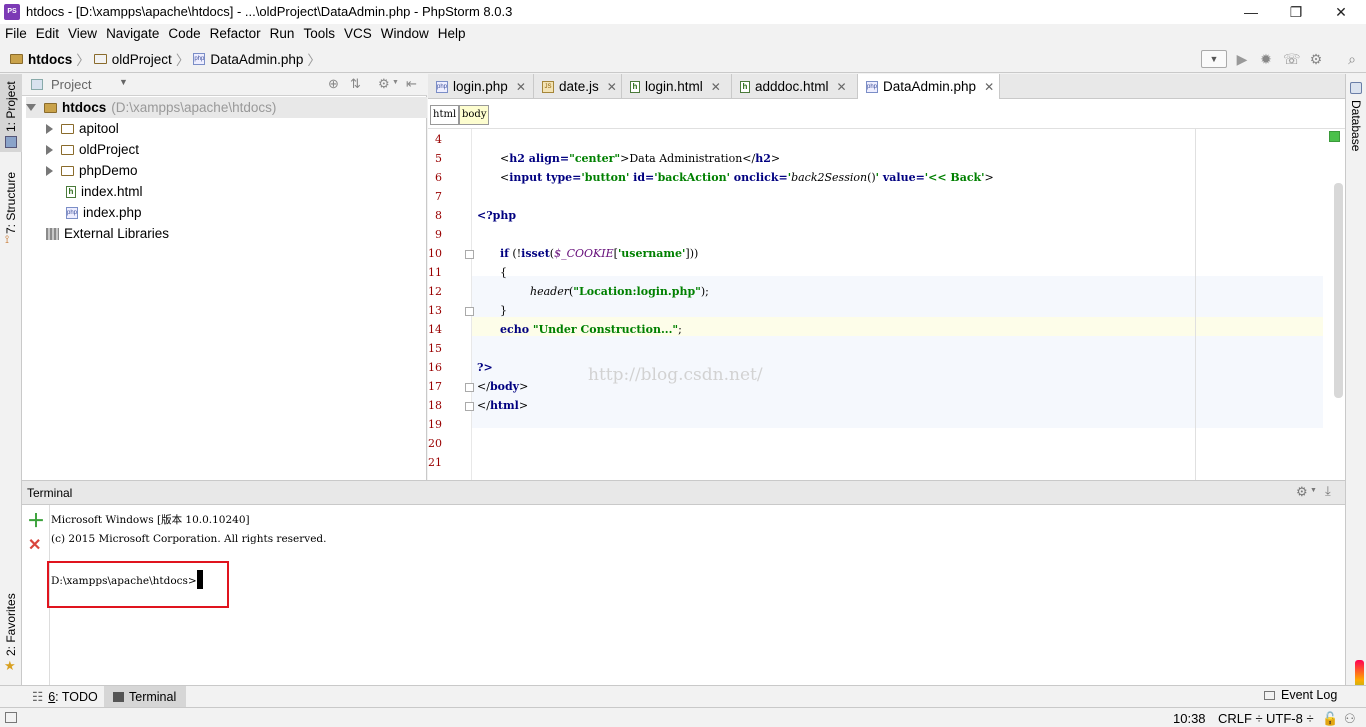  I want to click on tool-tab-todo: ☷ 6: TODO, so click(62, 696).